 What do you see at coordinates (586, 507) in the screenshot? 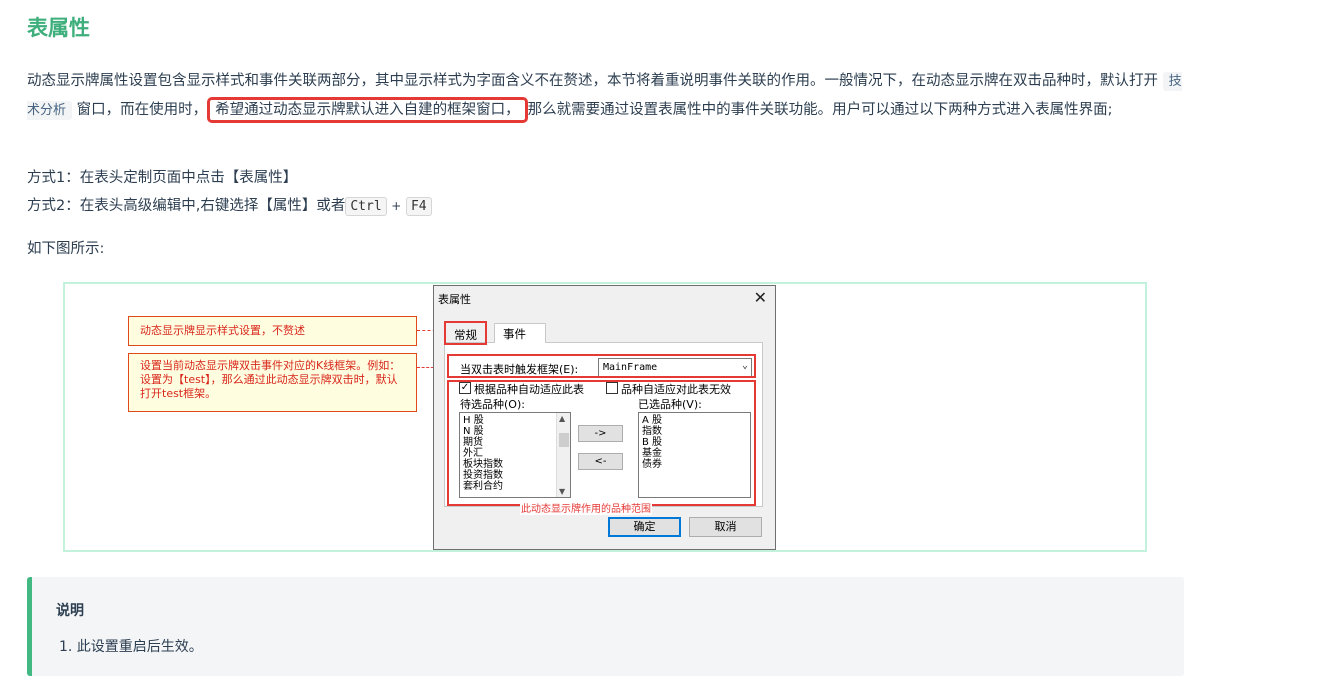
I see `range-caption: 此动态显示牌作用的品种范围` at bounding box center [586, 507].